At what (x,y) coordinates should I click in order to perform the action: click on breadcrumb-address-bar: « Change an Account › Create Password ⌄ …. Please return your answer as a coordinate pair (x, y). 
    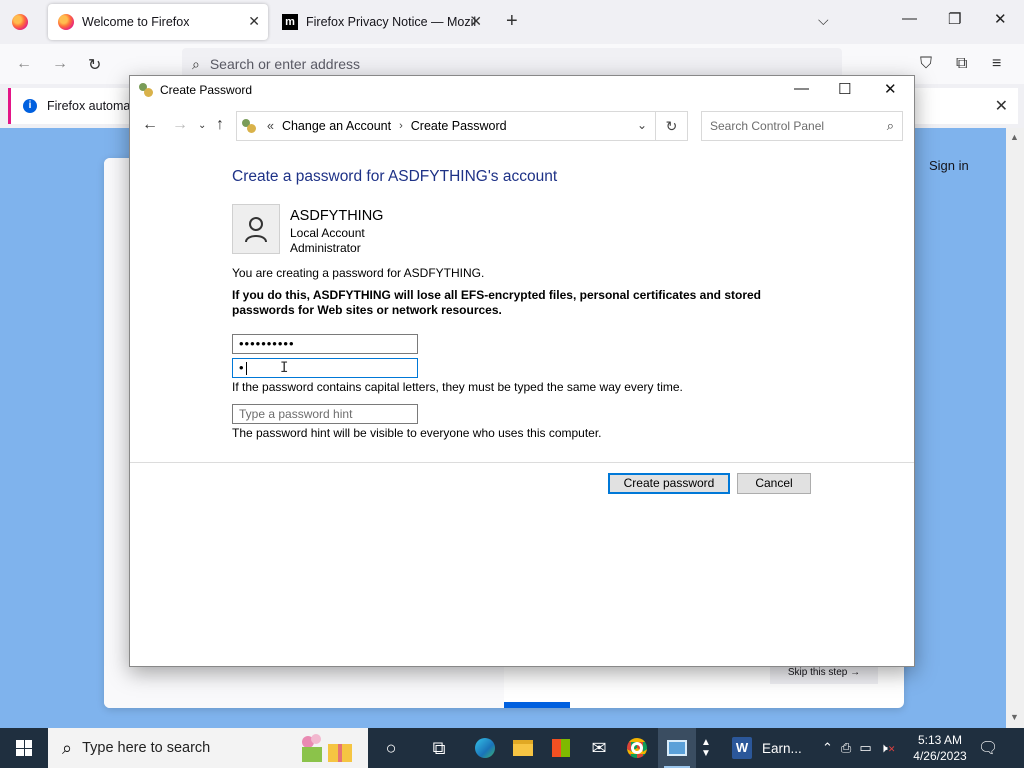
    Looking at the image, I should click on (462, 126).